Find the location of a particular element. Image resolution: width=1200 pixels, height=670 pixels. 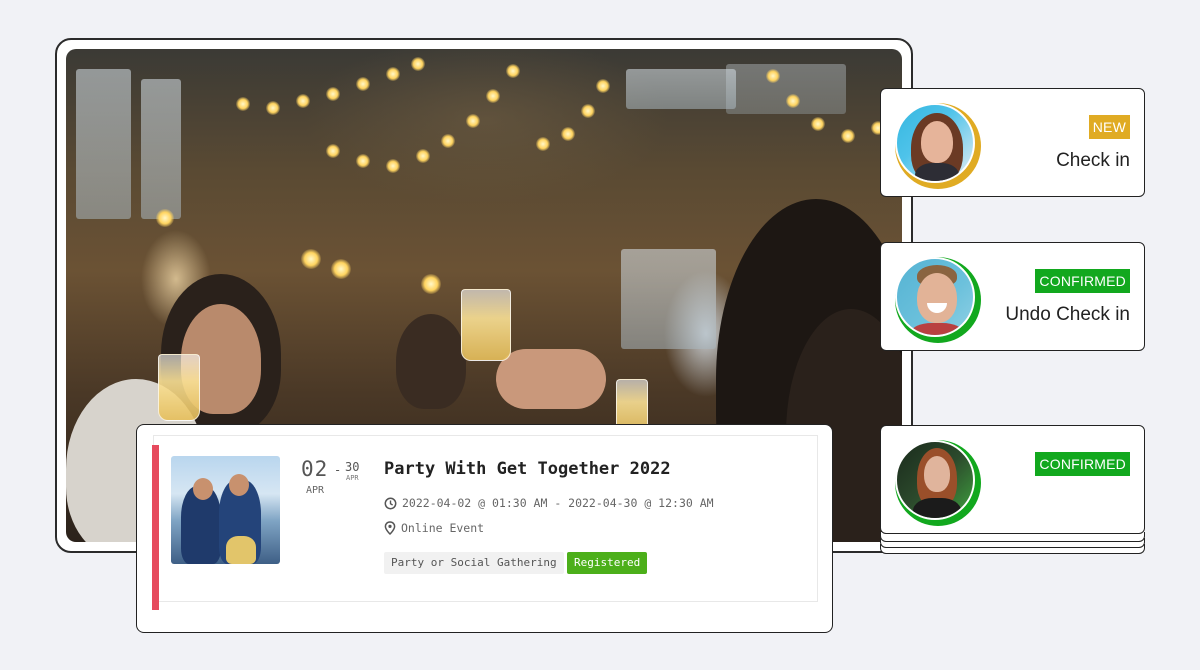

attendee-status-badge: NEW is located at coordinates (1109, 127).